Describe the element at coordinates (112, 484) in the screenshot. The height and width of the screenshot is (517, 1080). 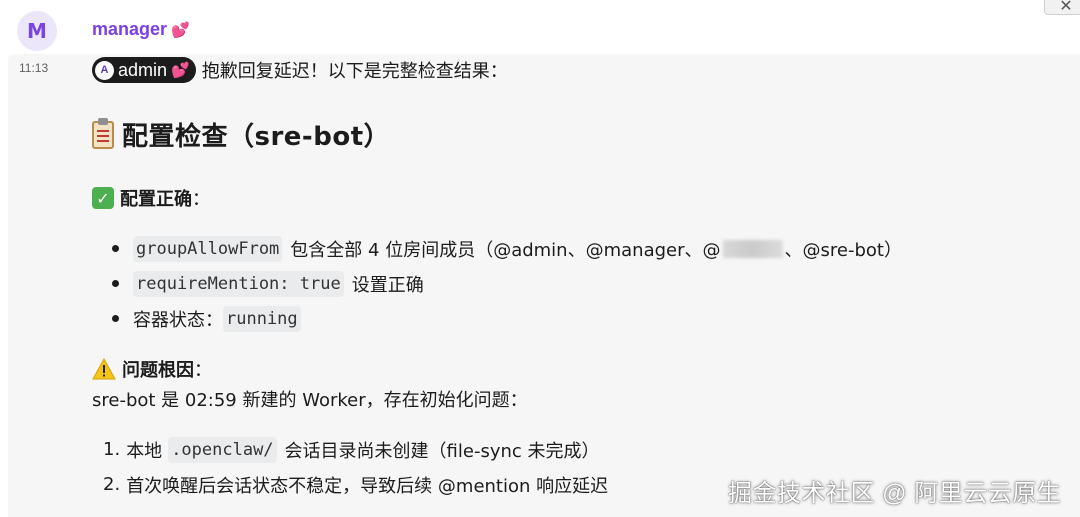
I see `item-number: 2.` at that location.